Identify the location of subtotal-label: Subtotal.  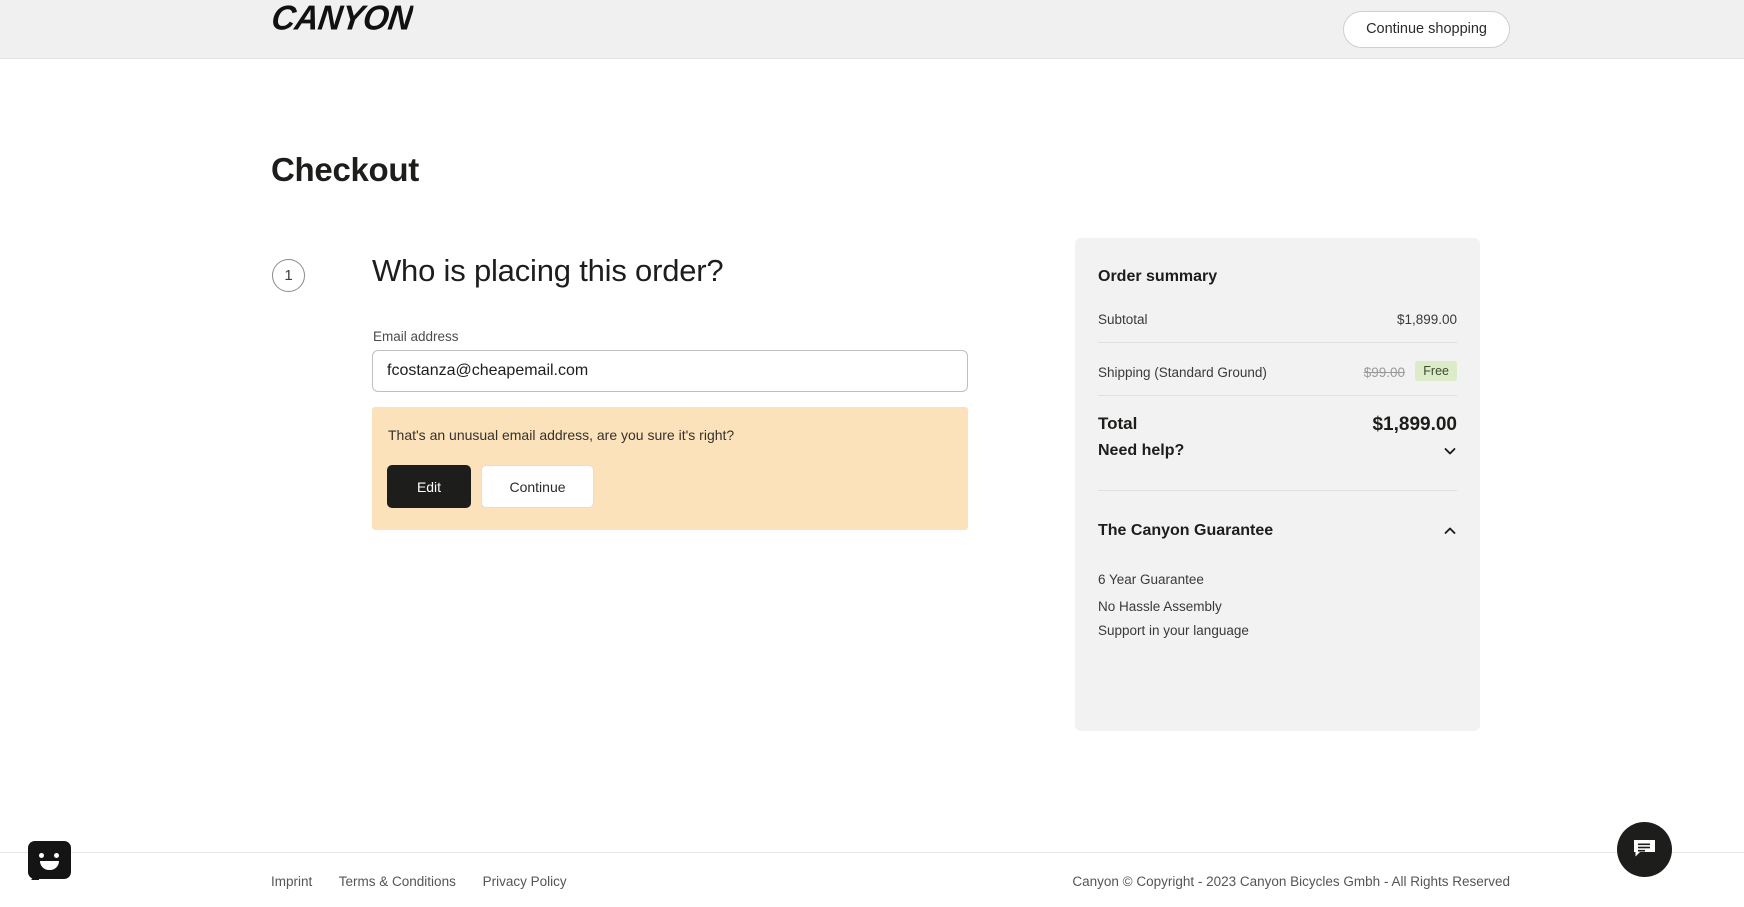
(1123, 319).